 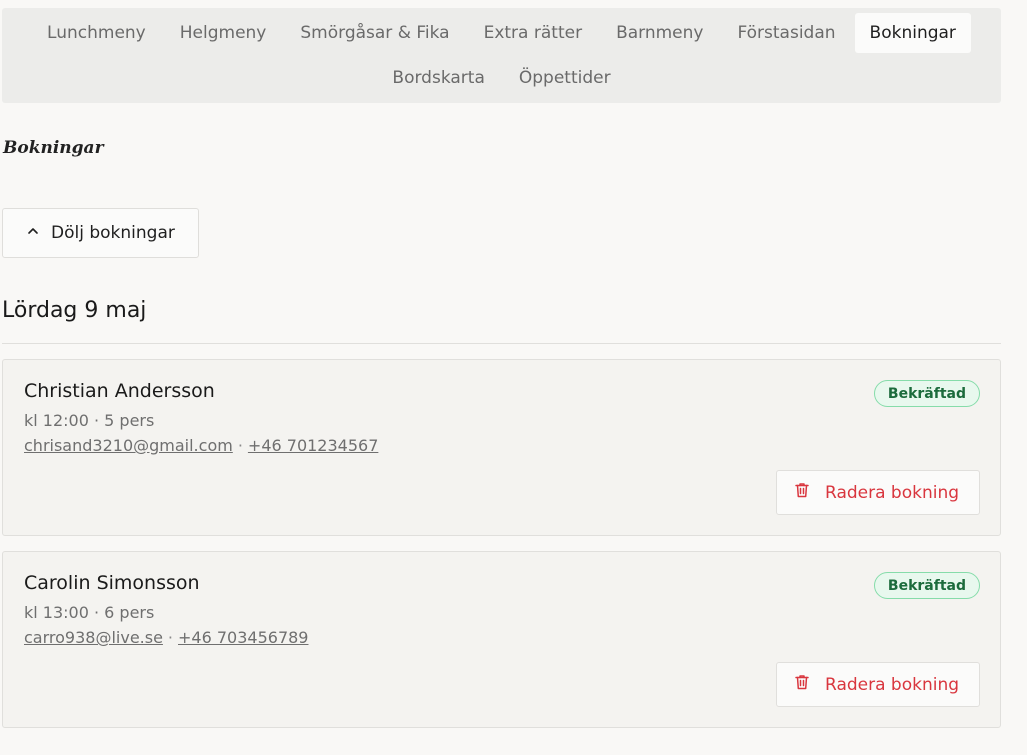 I want to click on hide-bookings-button: Dölj bokningar, so click(x=100, y=233).